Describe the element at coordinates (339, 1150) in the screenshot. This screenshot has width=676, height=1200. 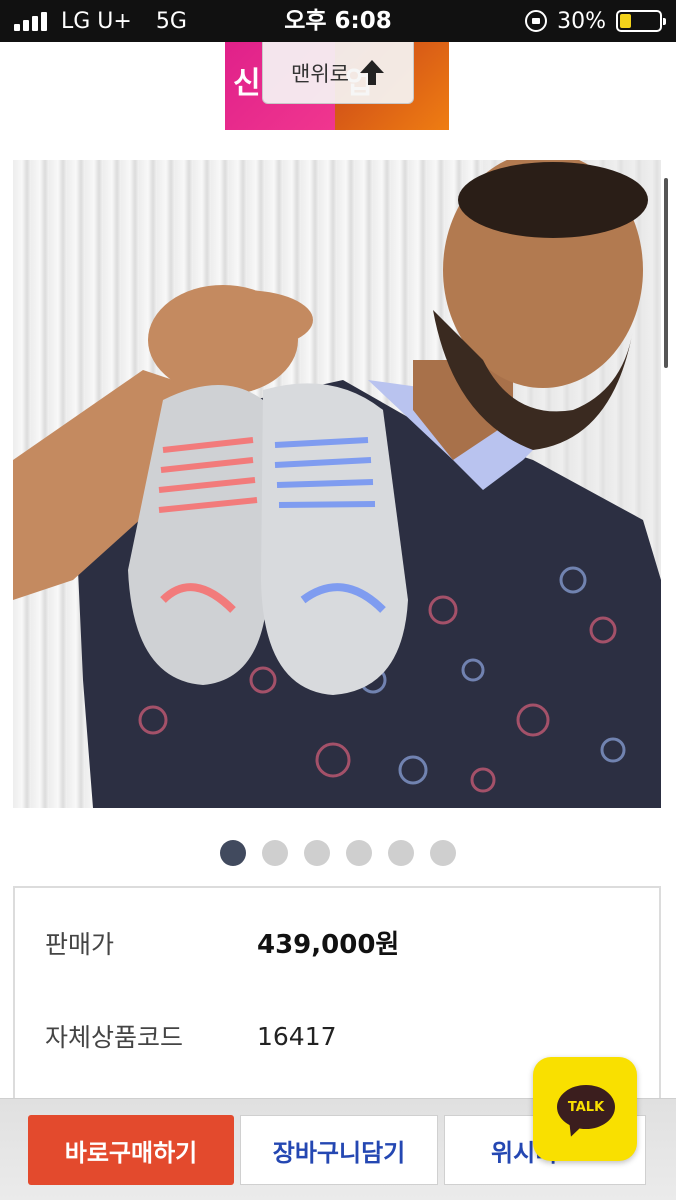
I see `add-to-cart-button: 장바구니담기` at that location.